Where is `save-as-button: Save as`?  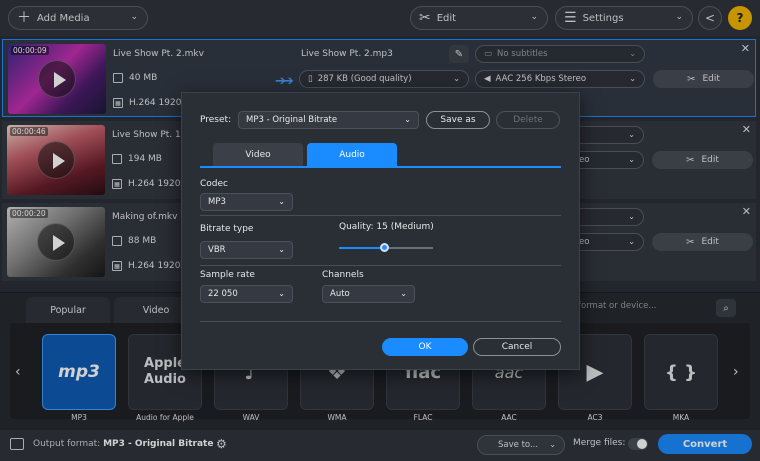 save-as-button: Save as is located at coordinates (458, 120).